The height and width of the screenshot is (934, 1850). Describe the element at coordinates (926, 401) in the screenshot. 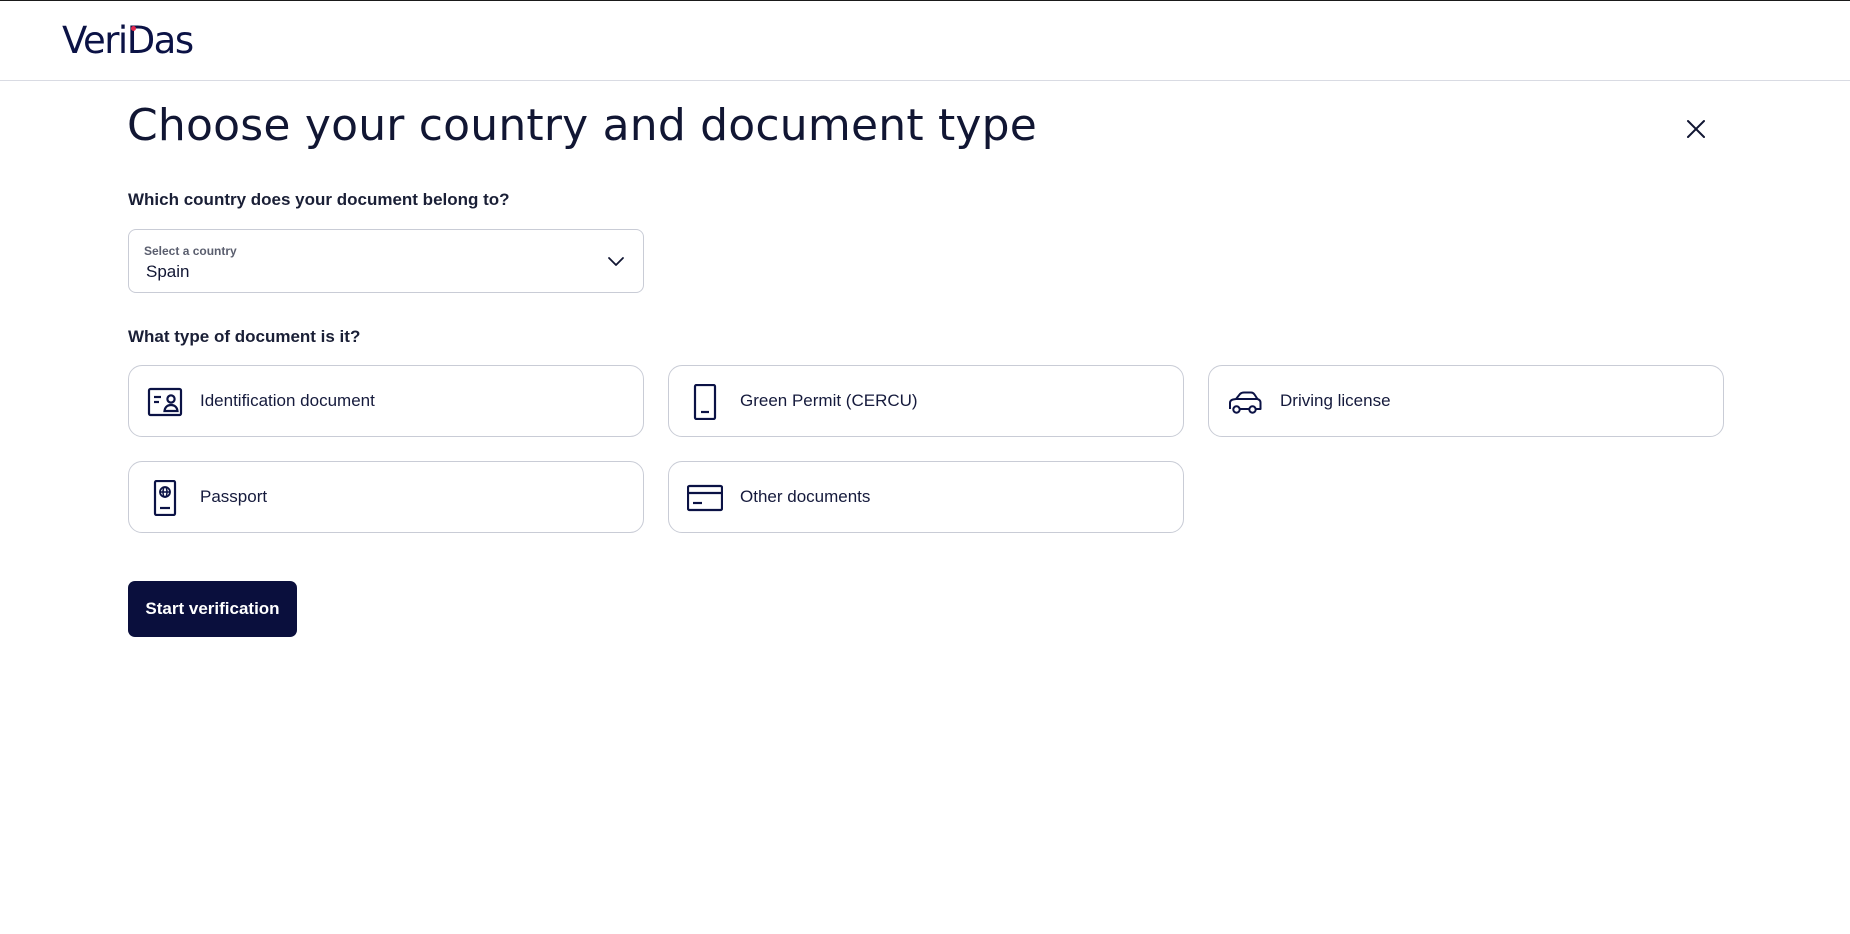

I see `doc-option-green-permit: Green Permit (CERCU)` at that location.